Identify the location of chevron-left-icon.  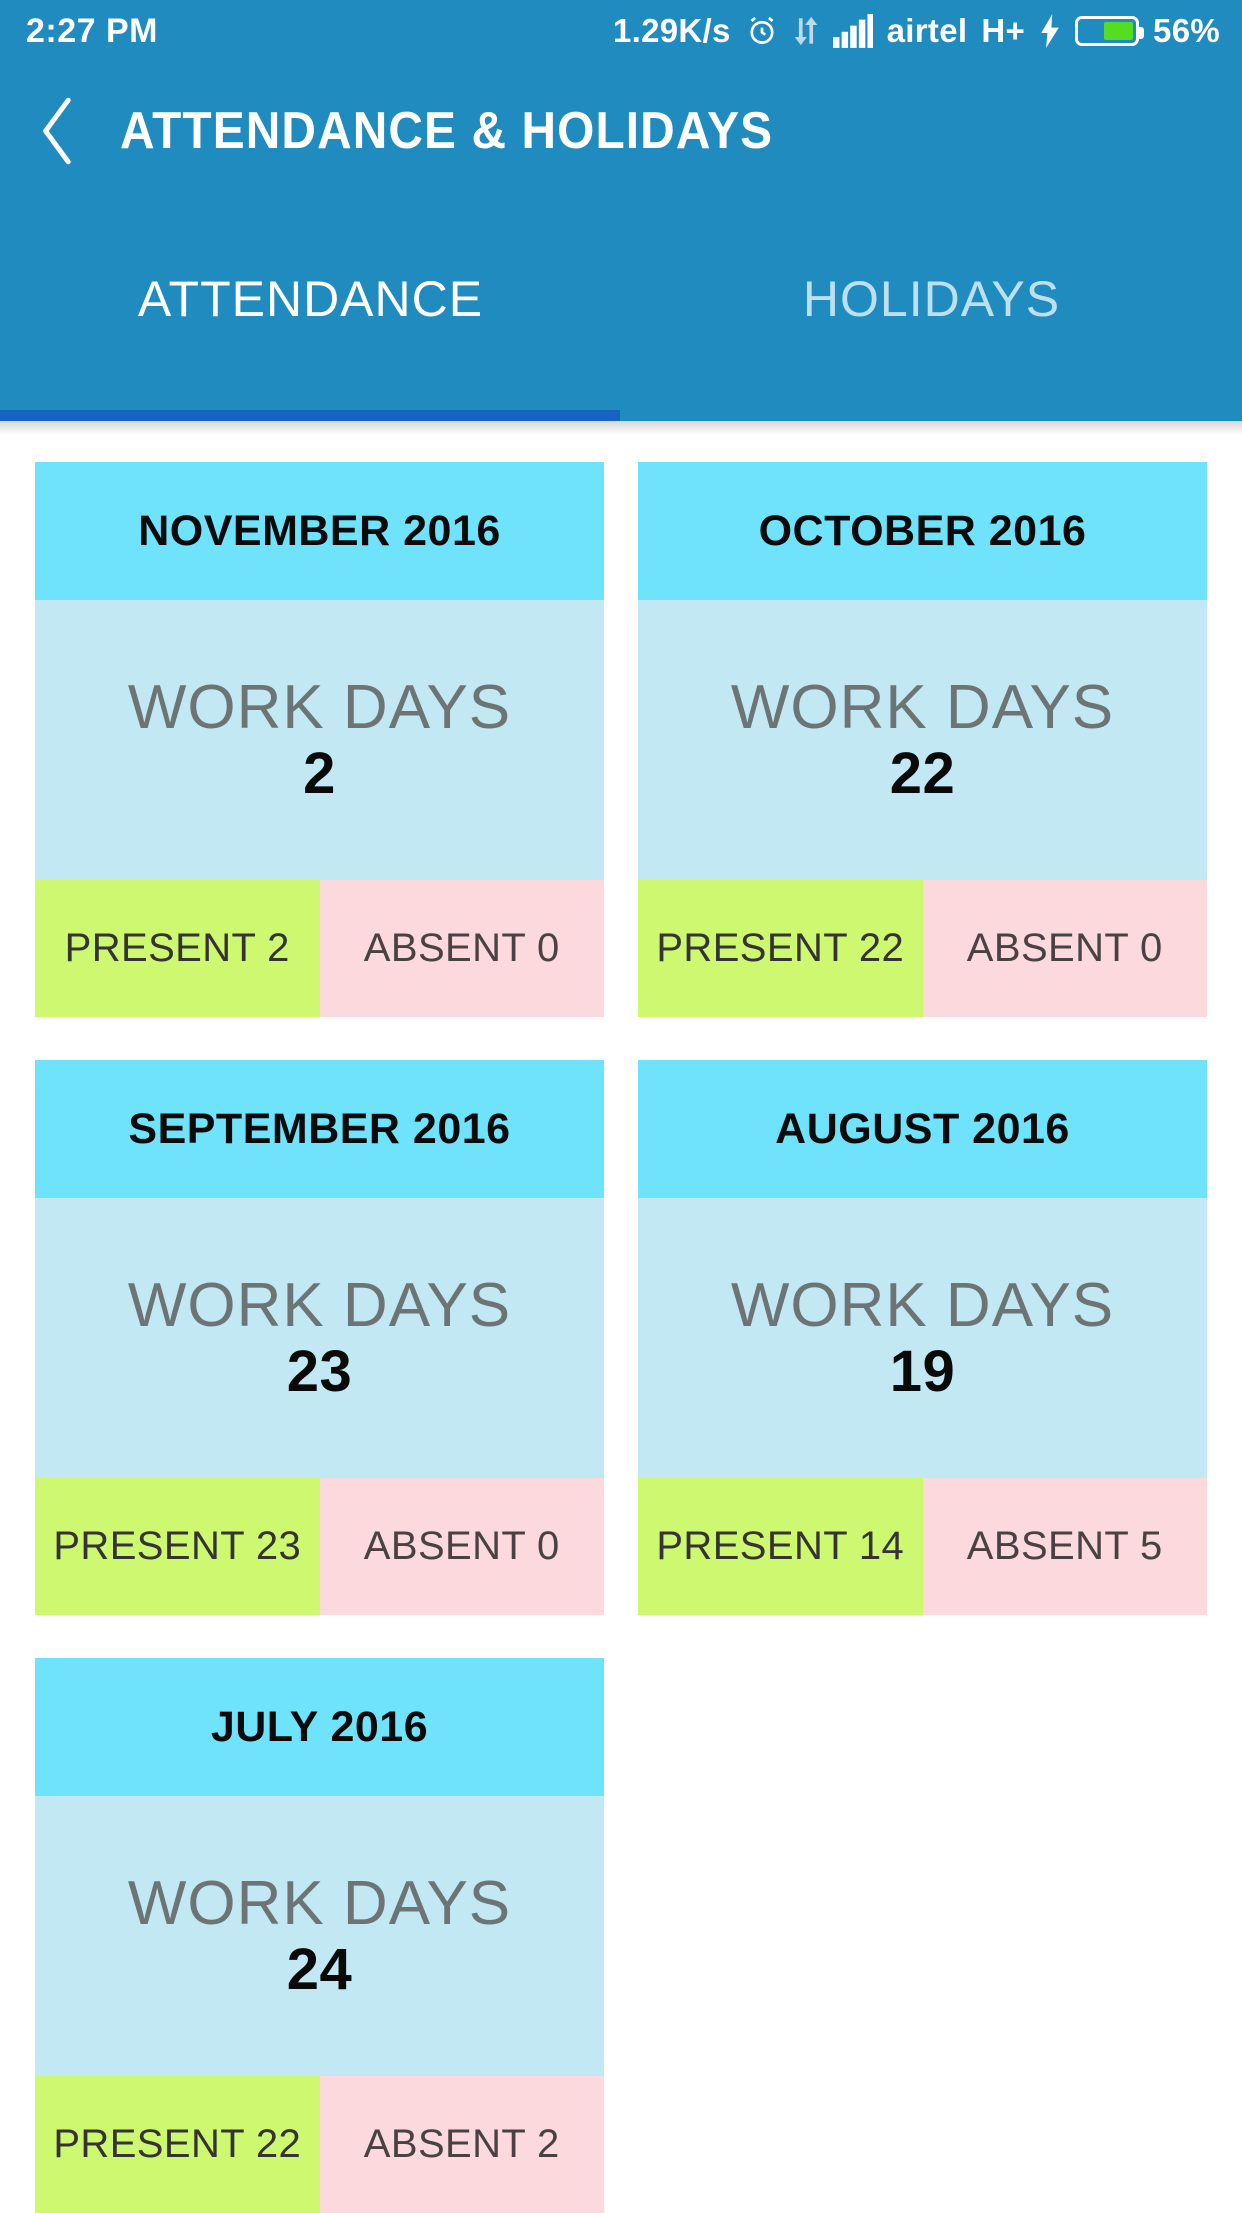
(60, 131).